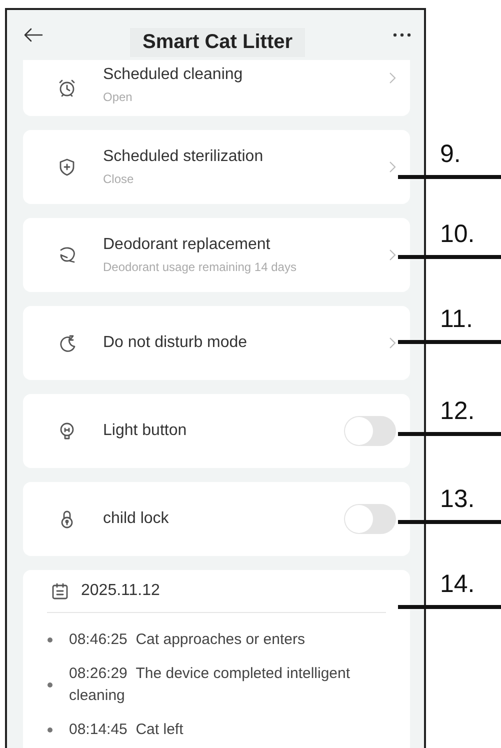 This screenshot has height=748, width=501. Describe the element at coordinates (67, 343) in the screenshot. I see `moon-icon` at that location.